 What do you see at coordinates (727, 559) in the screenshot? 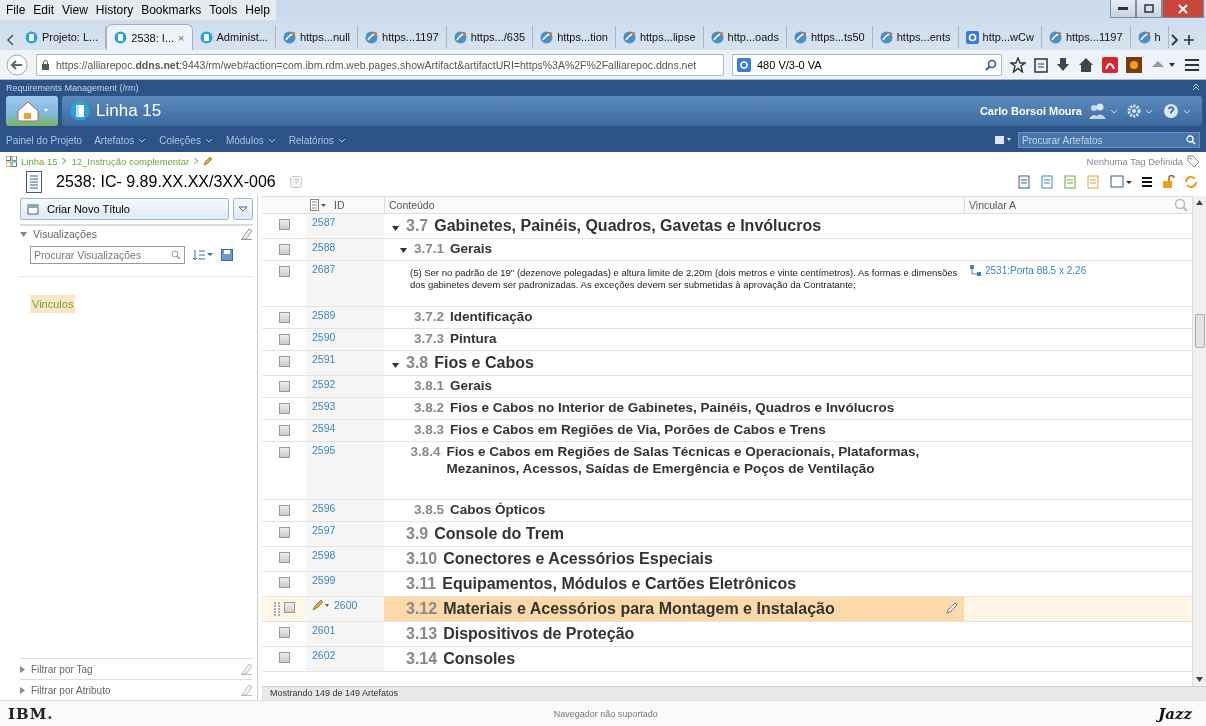
I see `artifact-row: 2598 3.10 Conectores e Acessórios Especiais` at bounding box center [727, 559].